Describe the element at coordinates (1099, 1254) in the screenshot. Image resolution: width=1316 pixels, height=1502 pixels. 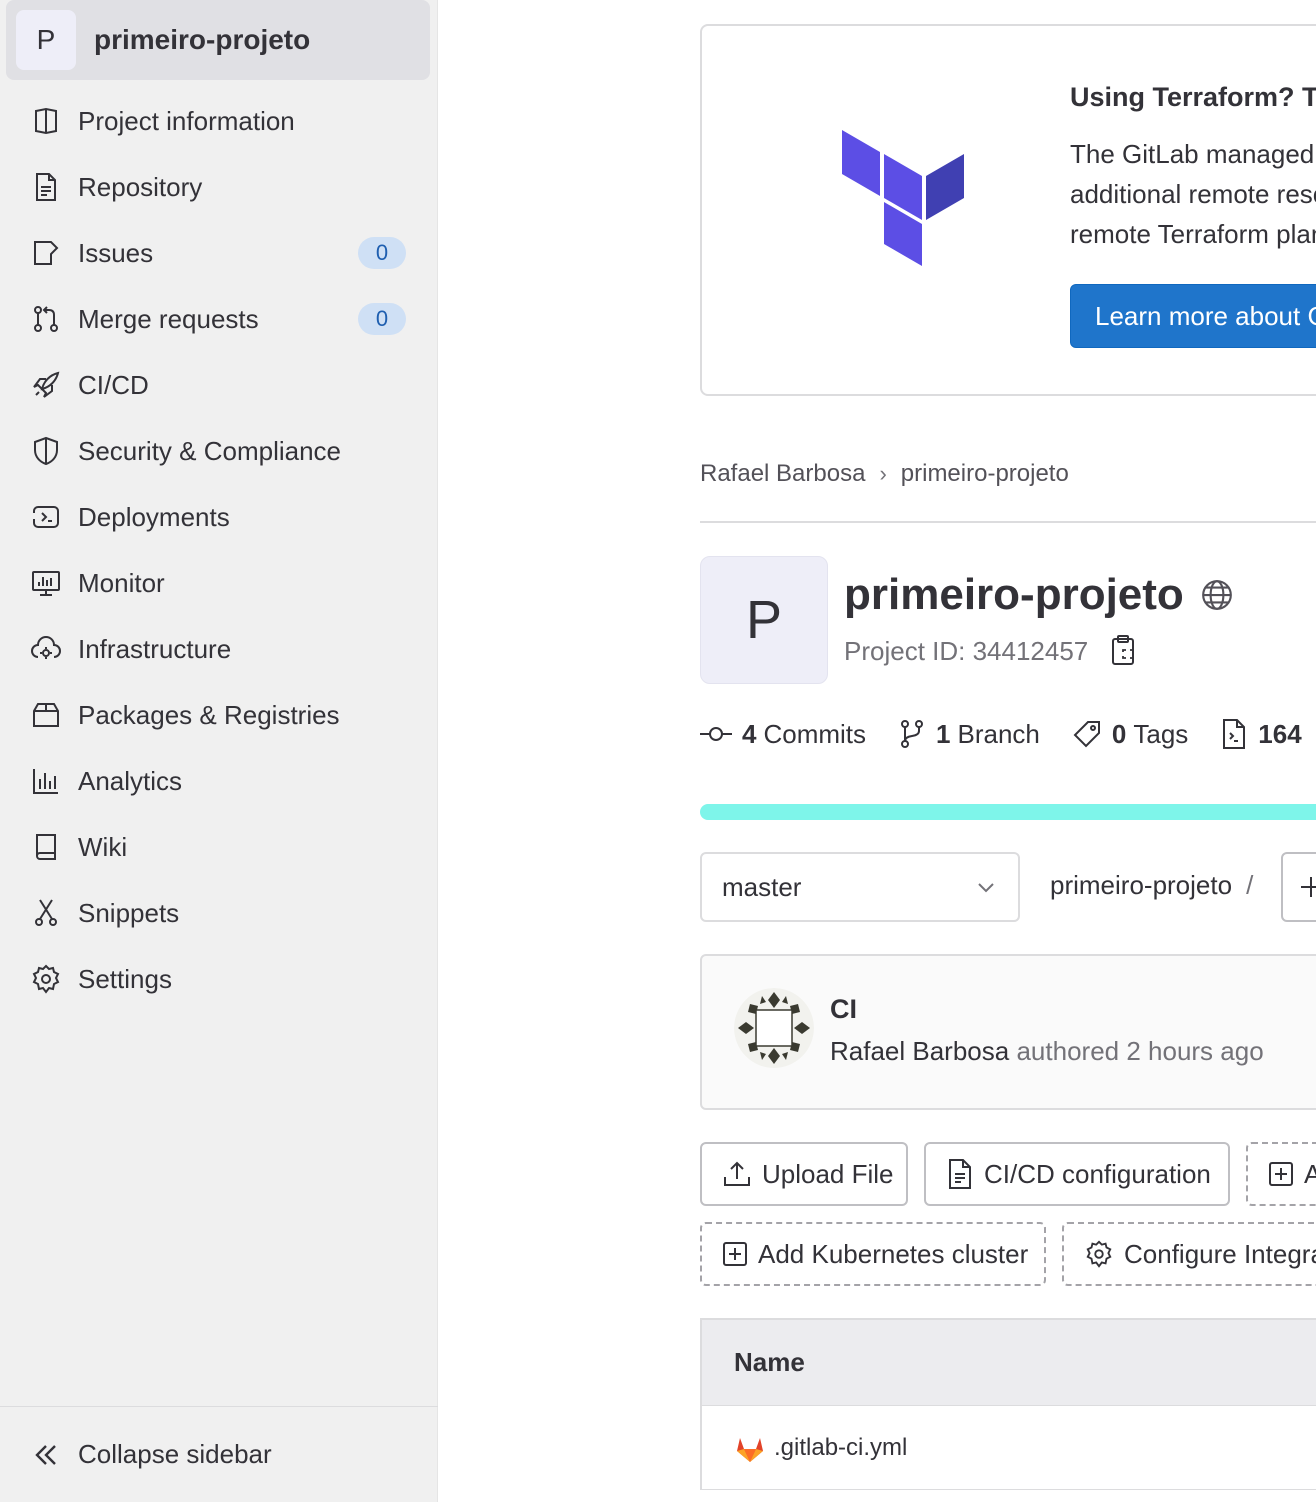
I see `settings-icon` at that location.